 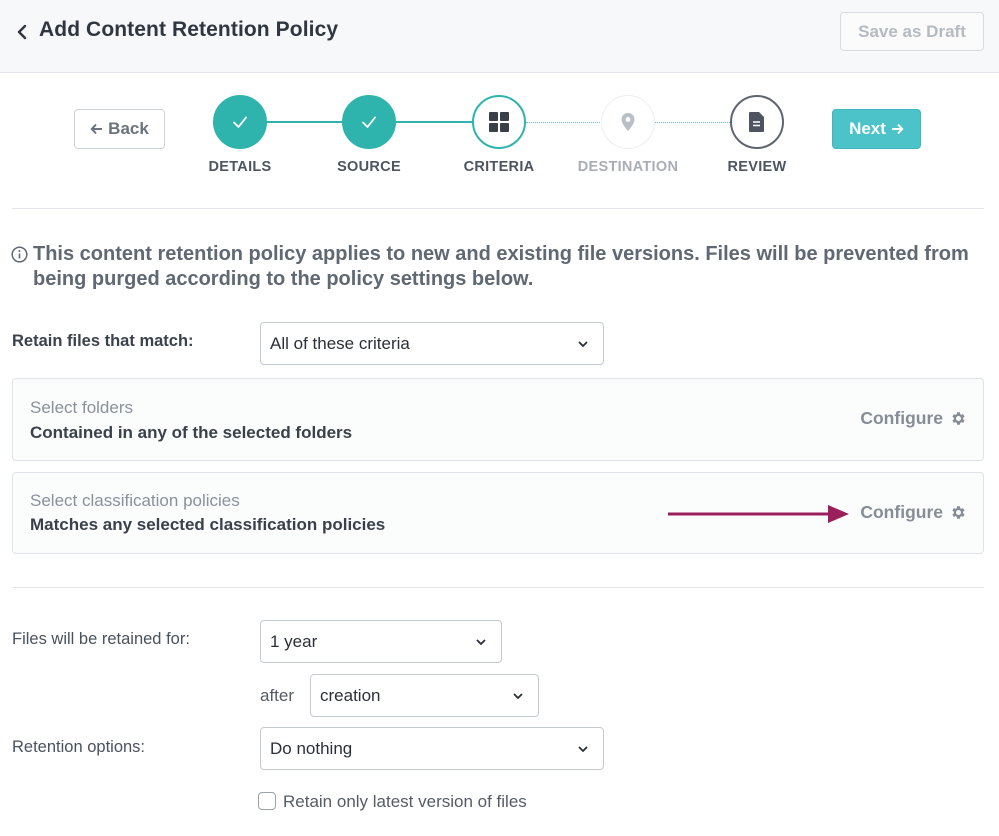 What do you see at coordinates (432, 748) in the screenshot?
I see `retention-options-select: Do nothing` at bounding box center [432, 748].